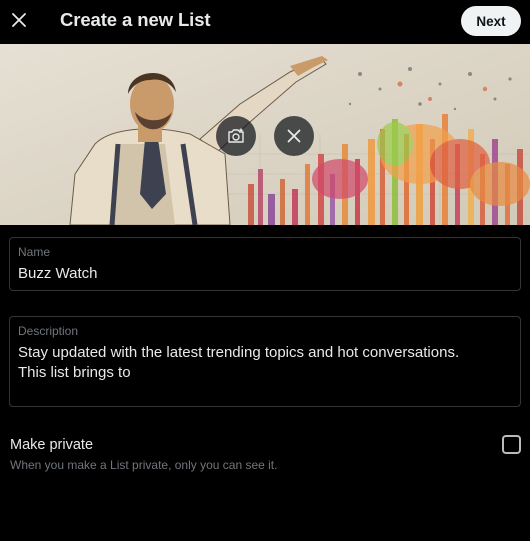 This screenshot has width=530, height=541. What do you see at coordinates (52, 445) in the screenshot?
I see `make-private-title: Make private` at bounding box center [52, 445].